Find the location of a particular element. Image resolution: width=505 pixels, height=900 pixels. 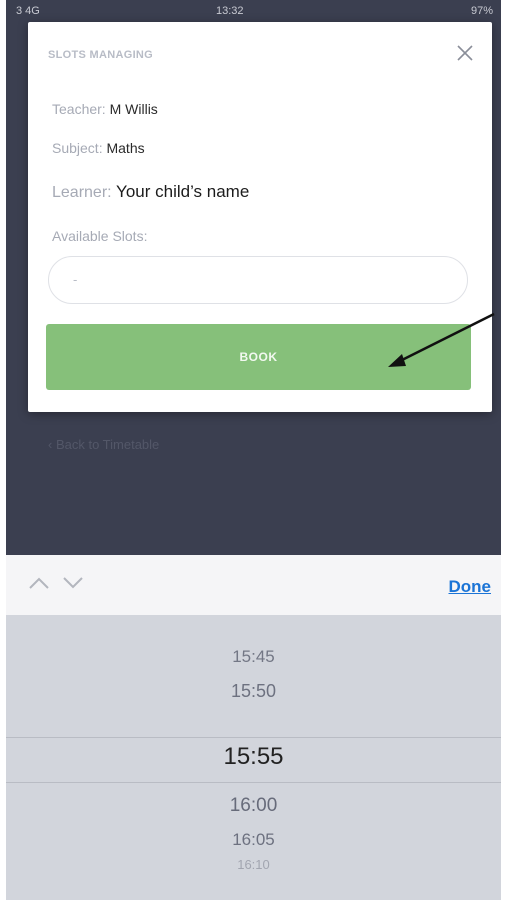

picker-option: 15:45 is located at coordinates (253, 657).